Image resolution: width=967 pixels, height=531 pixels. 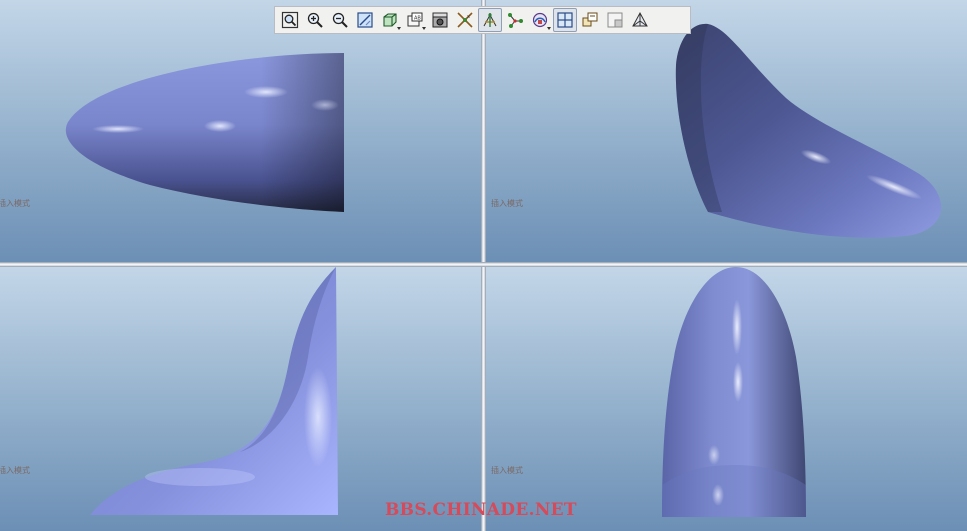 I want to click on spin-center-button: x, so click(x=465, y=20).